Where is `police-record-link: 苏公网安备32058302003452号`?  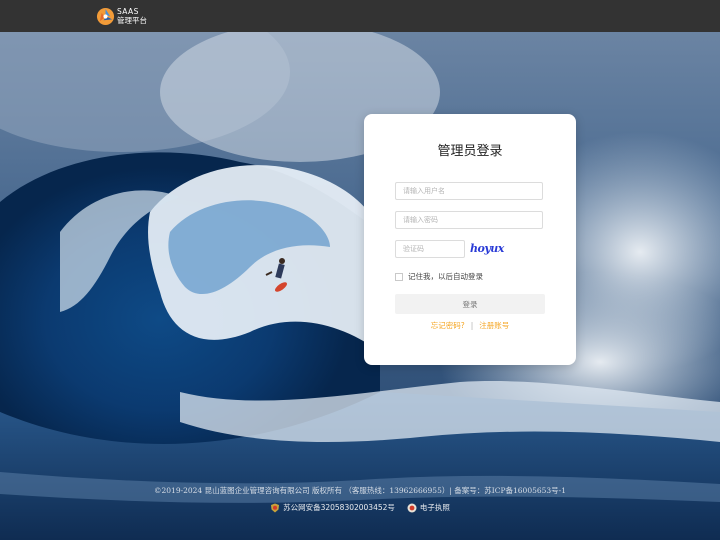
police-record-link: 苏公网安备32058302003452号 is located at coordinates (332, 507).